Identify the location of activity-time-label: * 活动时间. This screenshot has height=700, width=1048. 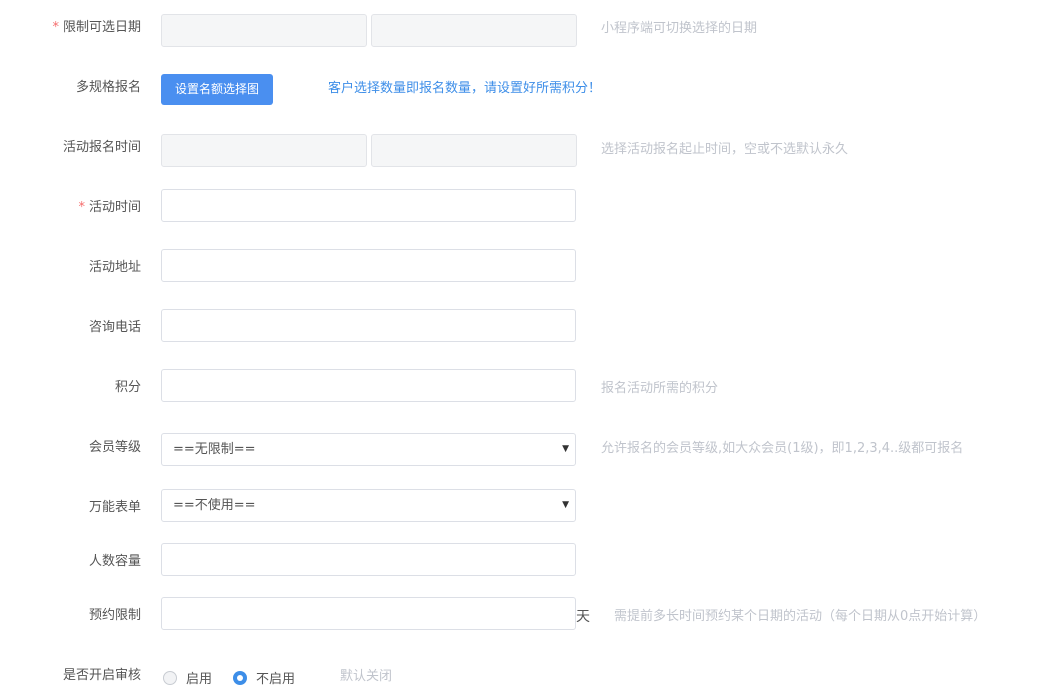
(109, 207).